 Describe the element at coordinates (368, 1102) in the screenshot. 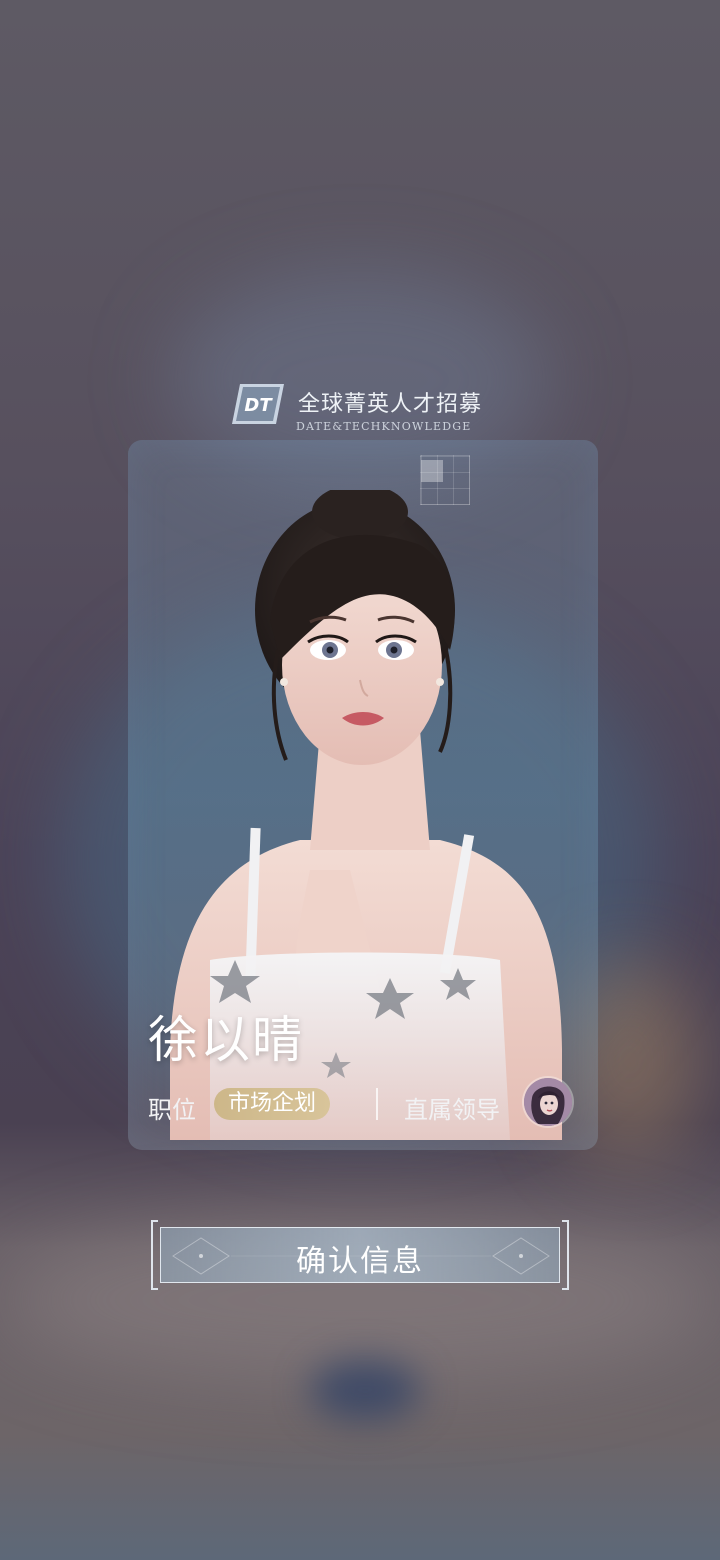

I see `info-row: 职位 市场企划 直属领导` at that location.